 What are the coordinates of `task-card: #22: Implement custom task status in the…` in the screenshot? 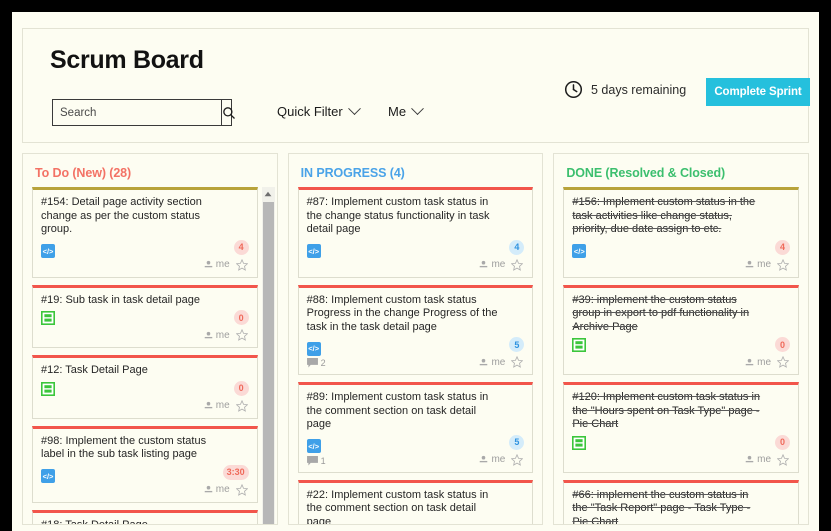 It's located at (415, 501).